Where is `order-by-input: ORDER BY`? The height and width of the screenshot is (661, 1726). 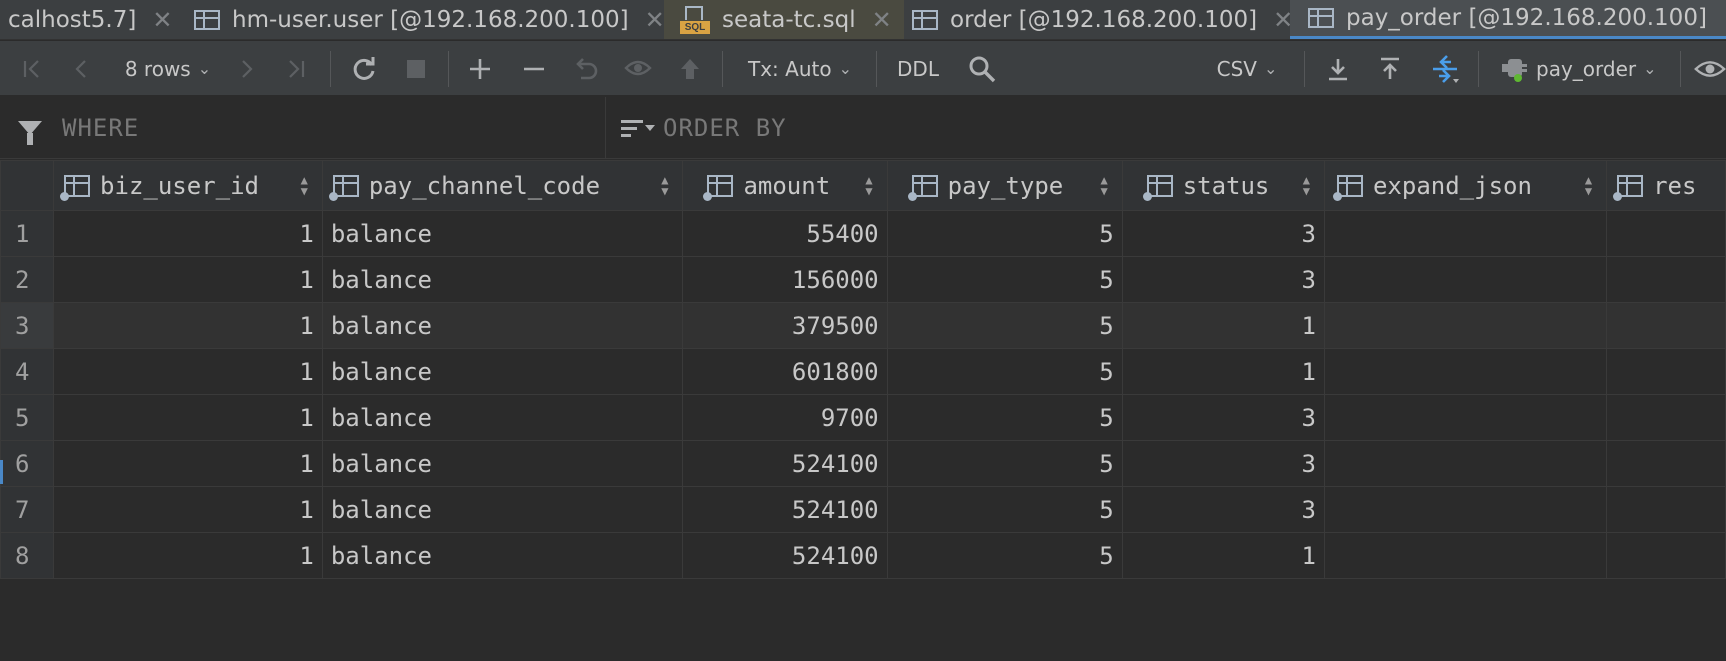
order-by-input: ORDER BY is located at coordinates (1166, 128).